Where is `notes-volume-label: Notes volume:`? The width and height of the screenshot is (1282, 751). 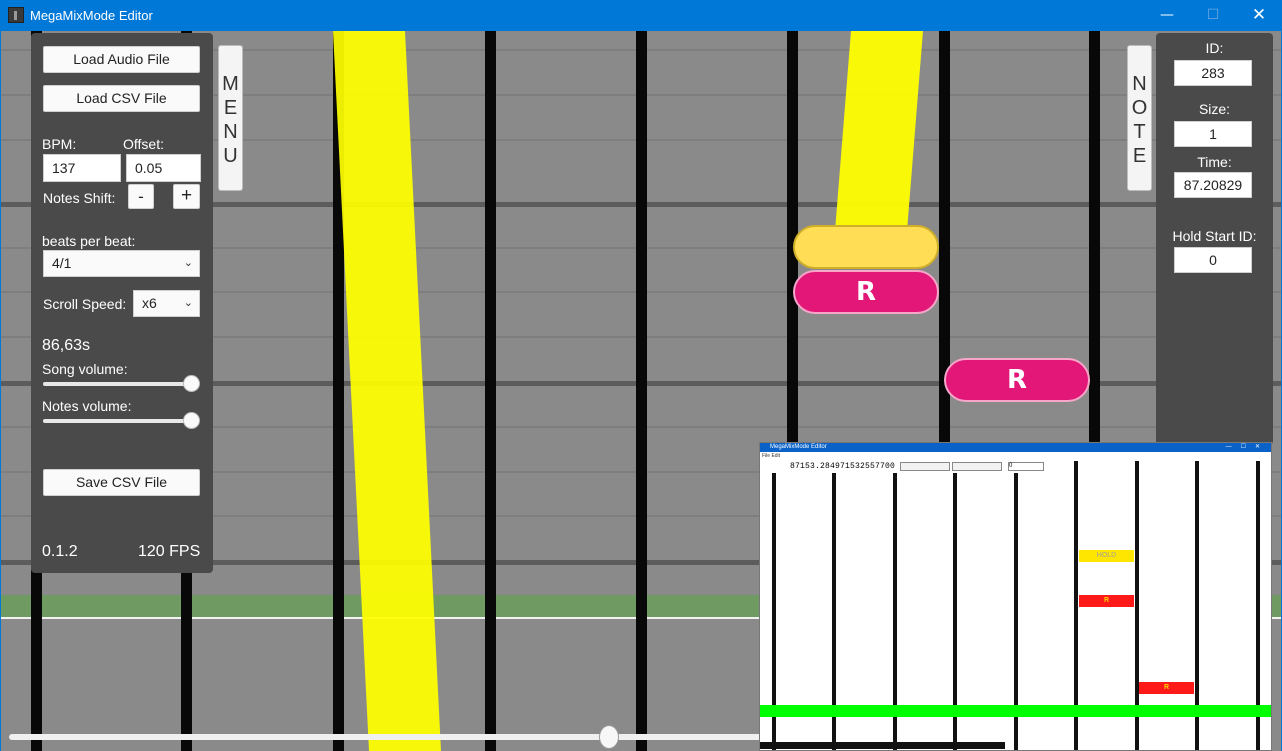 notes-volume-label: Notes volume: is located at coordinates (87, 406).